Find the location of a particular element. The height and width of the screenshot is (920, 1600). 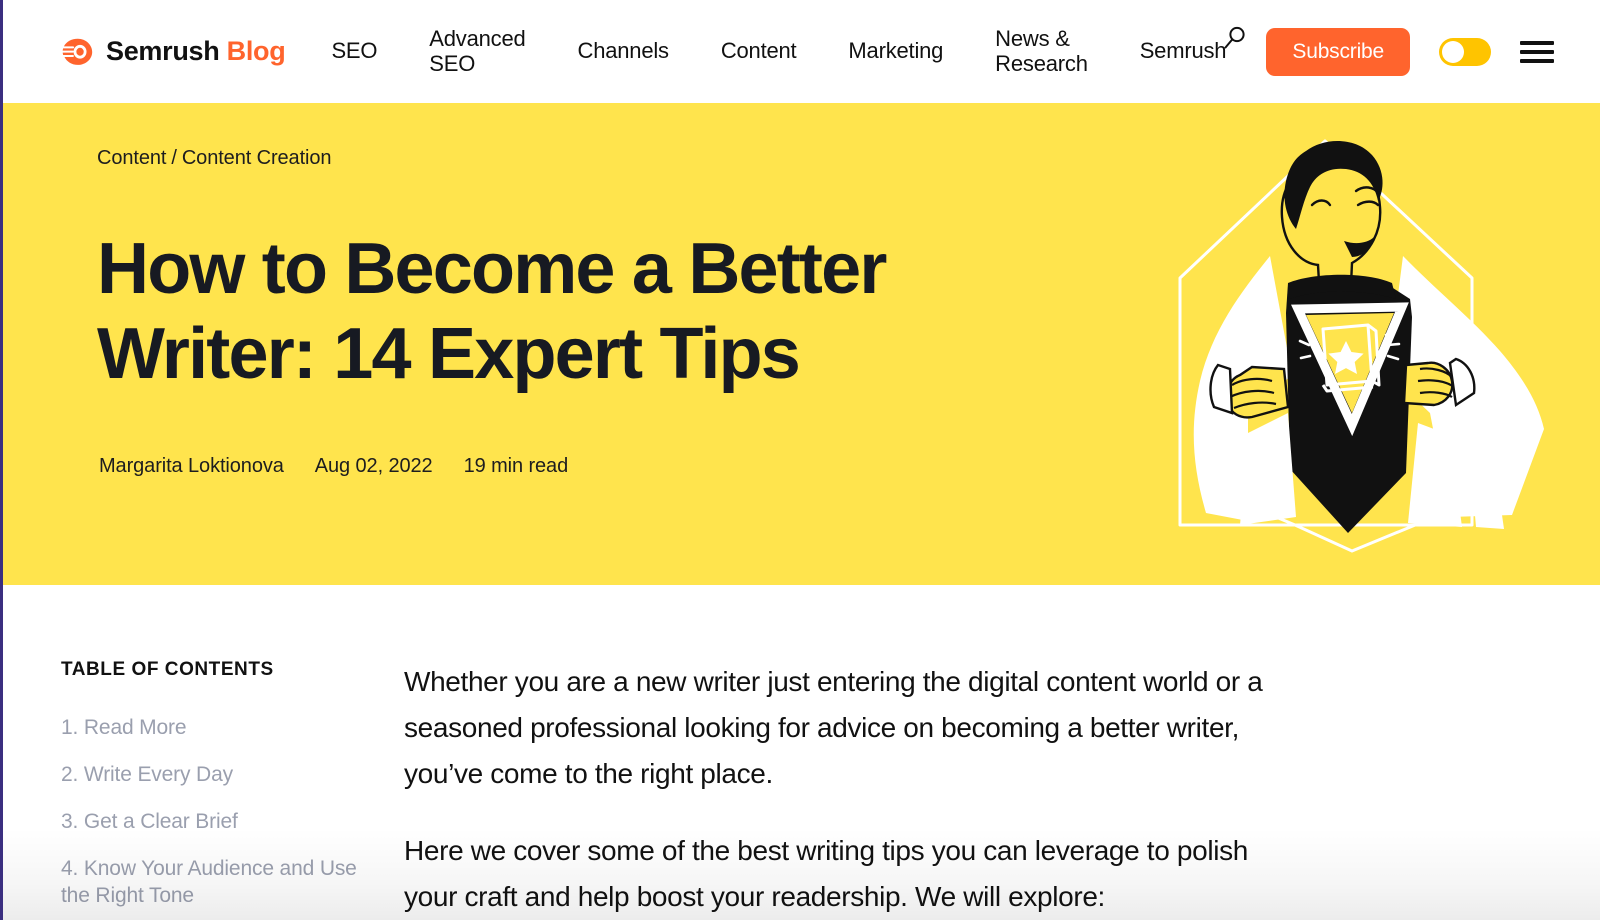

article-author: Margarita Loktionova is located at coordinates (191, 466).